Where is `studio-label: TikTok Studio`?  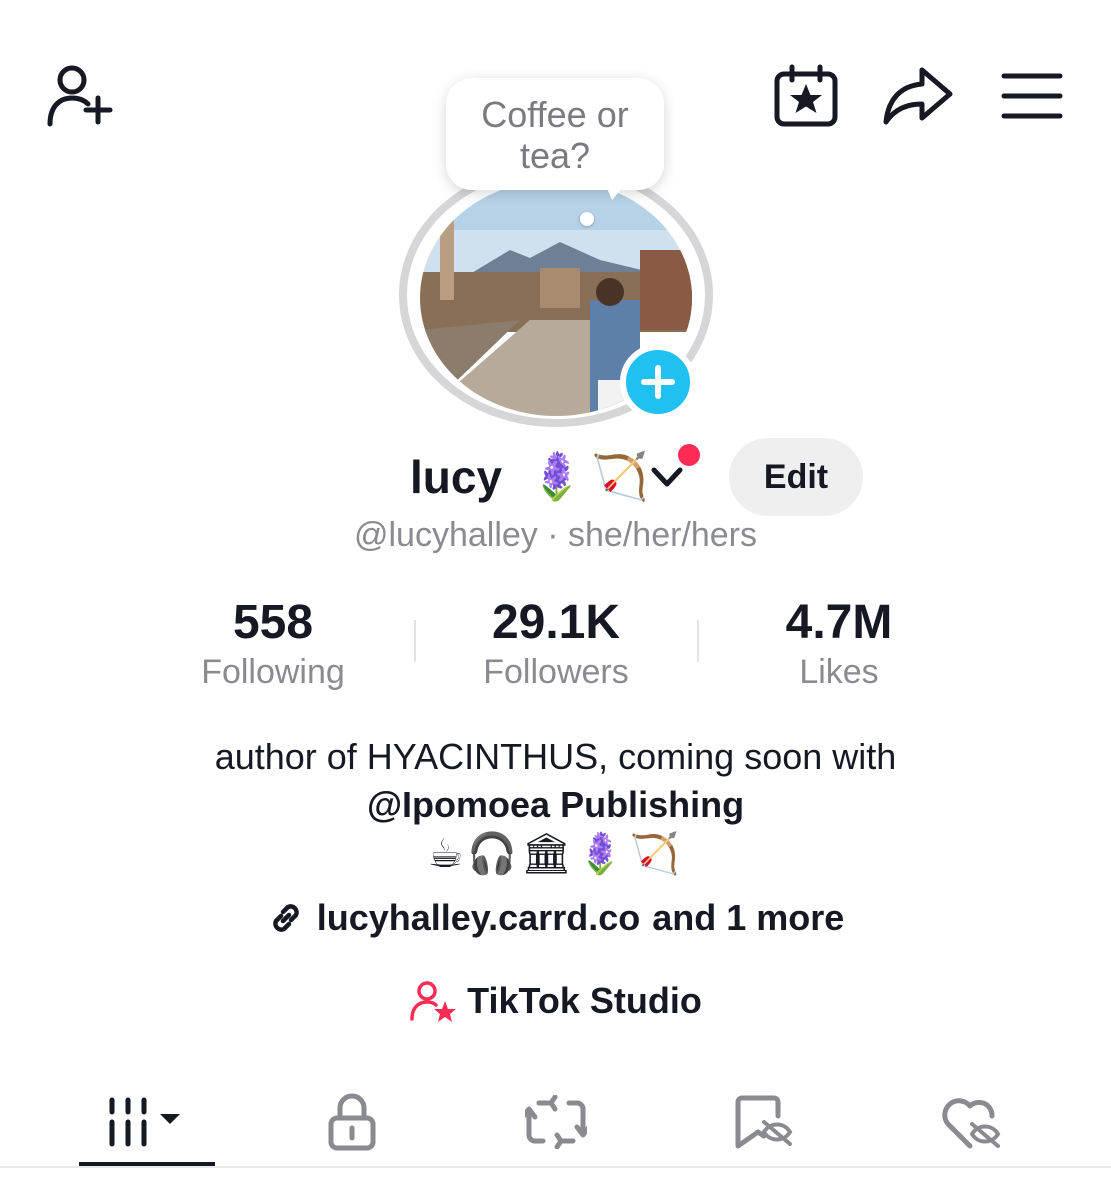
studio-label: TikTok Studio is located at coordinates (584, 1000).